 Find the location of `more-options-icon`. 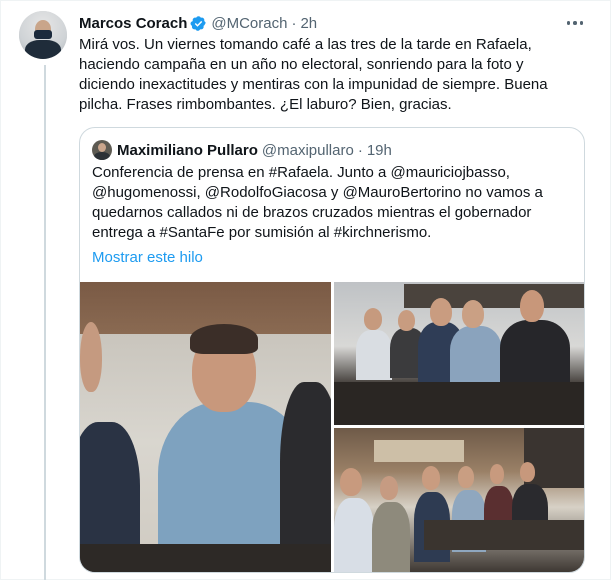

more-options-icon is located at coordinates (575, 23).